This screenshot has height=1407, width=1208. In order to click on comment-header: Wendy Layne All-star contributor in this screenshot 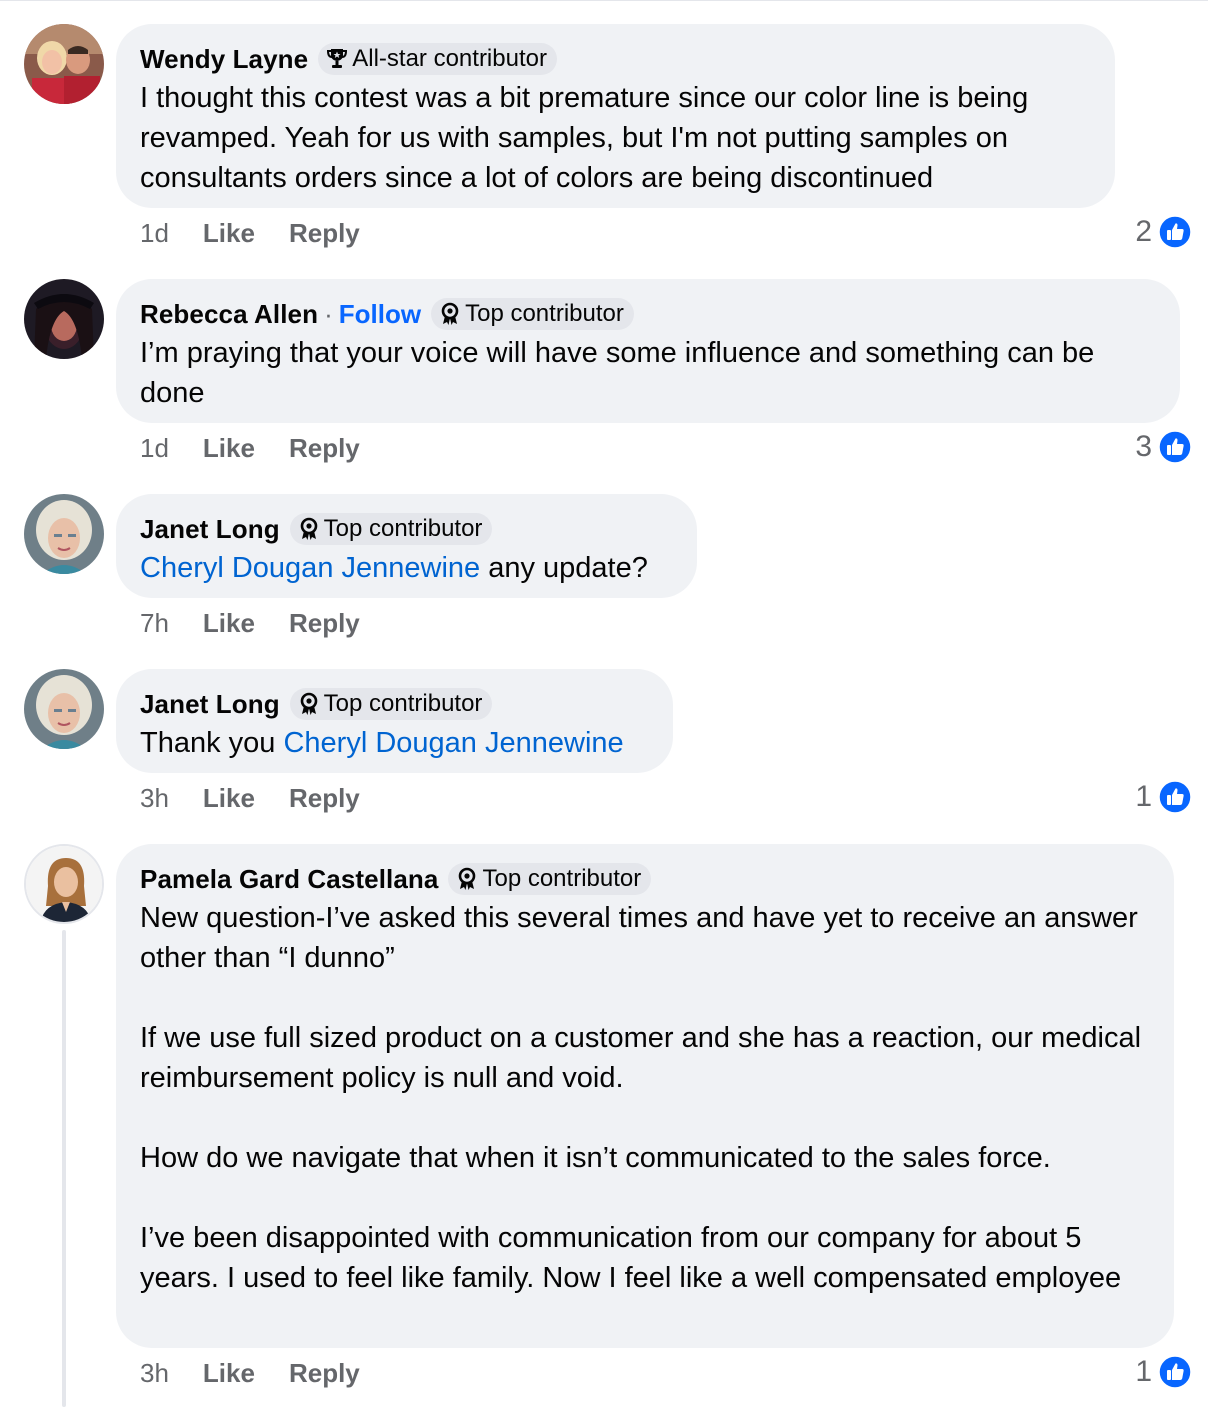, I will do `click(615, 59)`.